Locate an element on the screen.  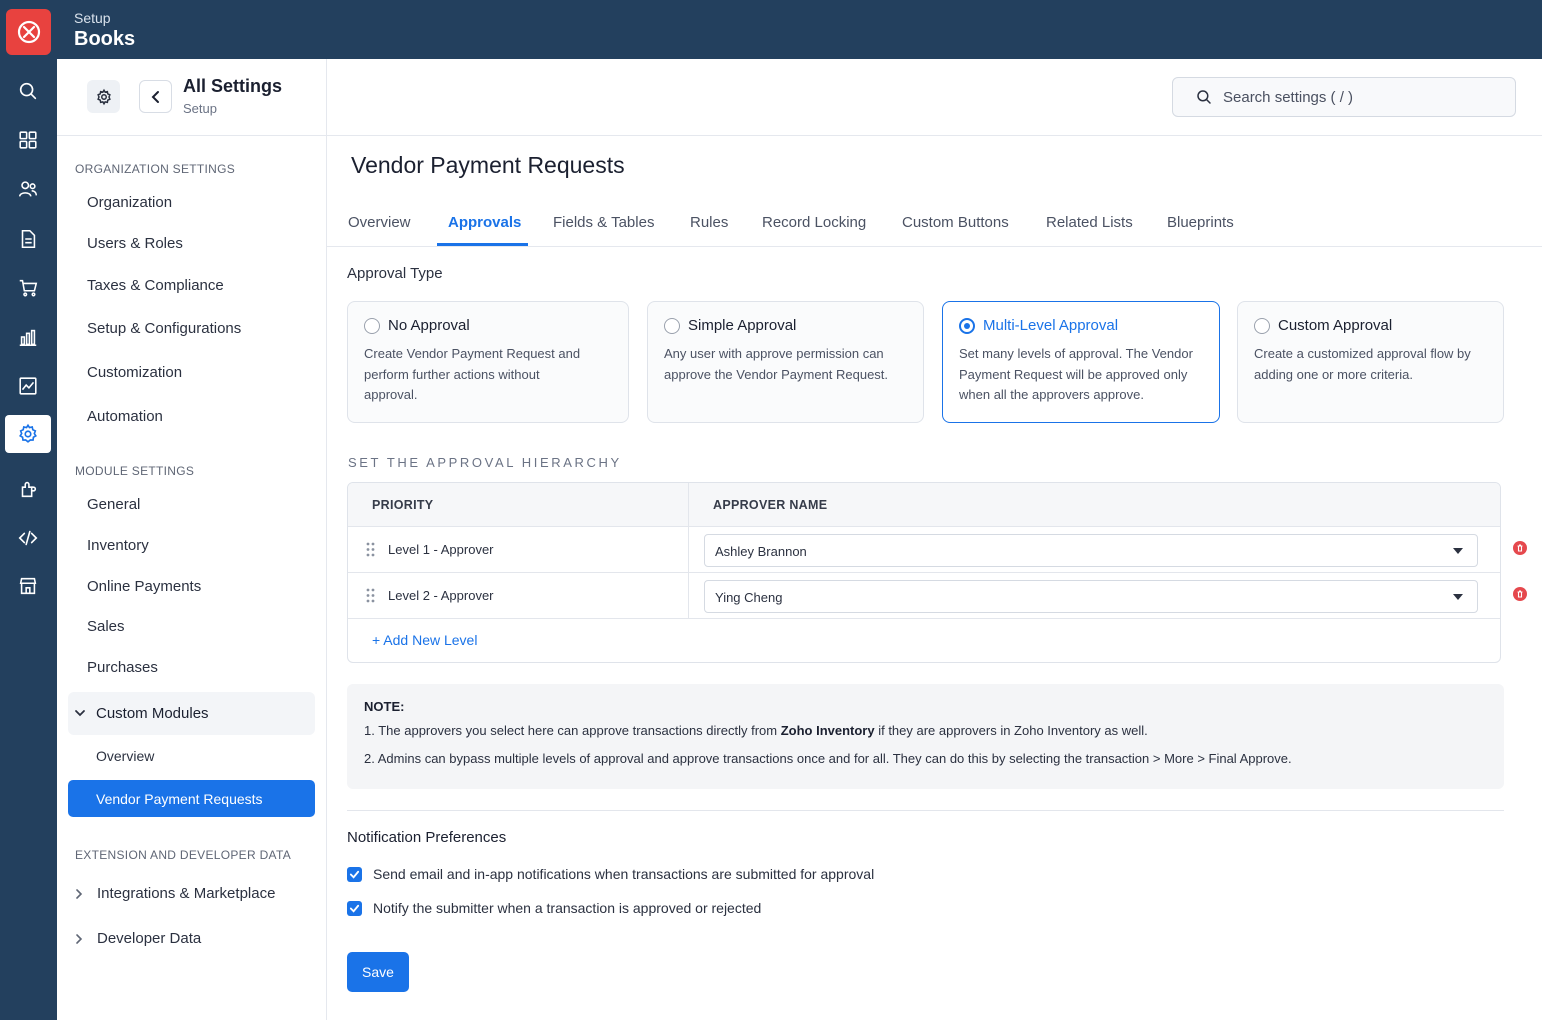
settings-gear-button is located at coordinates (103, 96).